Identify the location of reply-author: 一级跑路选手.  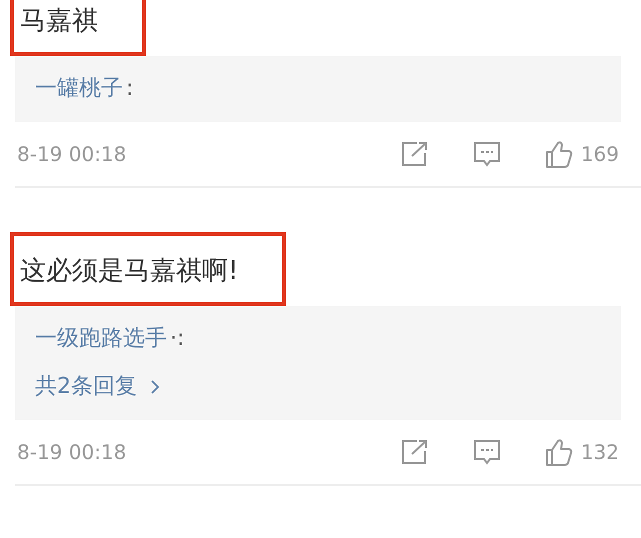
(101, 338).